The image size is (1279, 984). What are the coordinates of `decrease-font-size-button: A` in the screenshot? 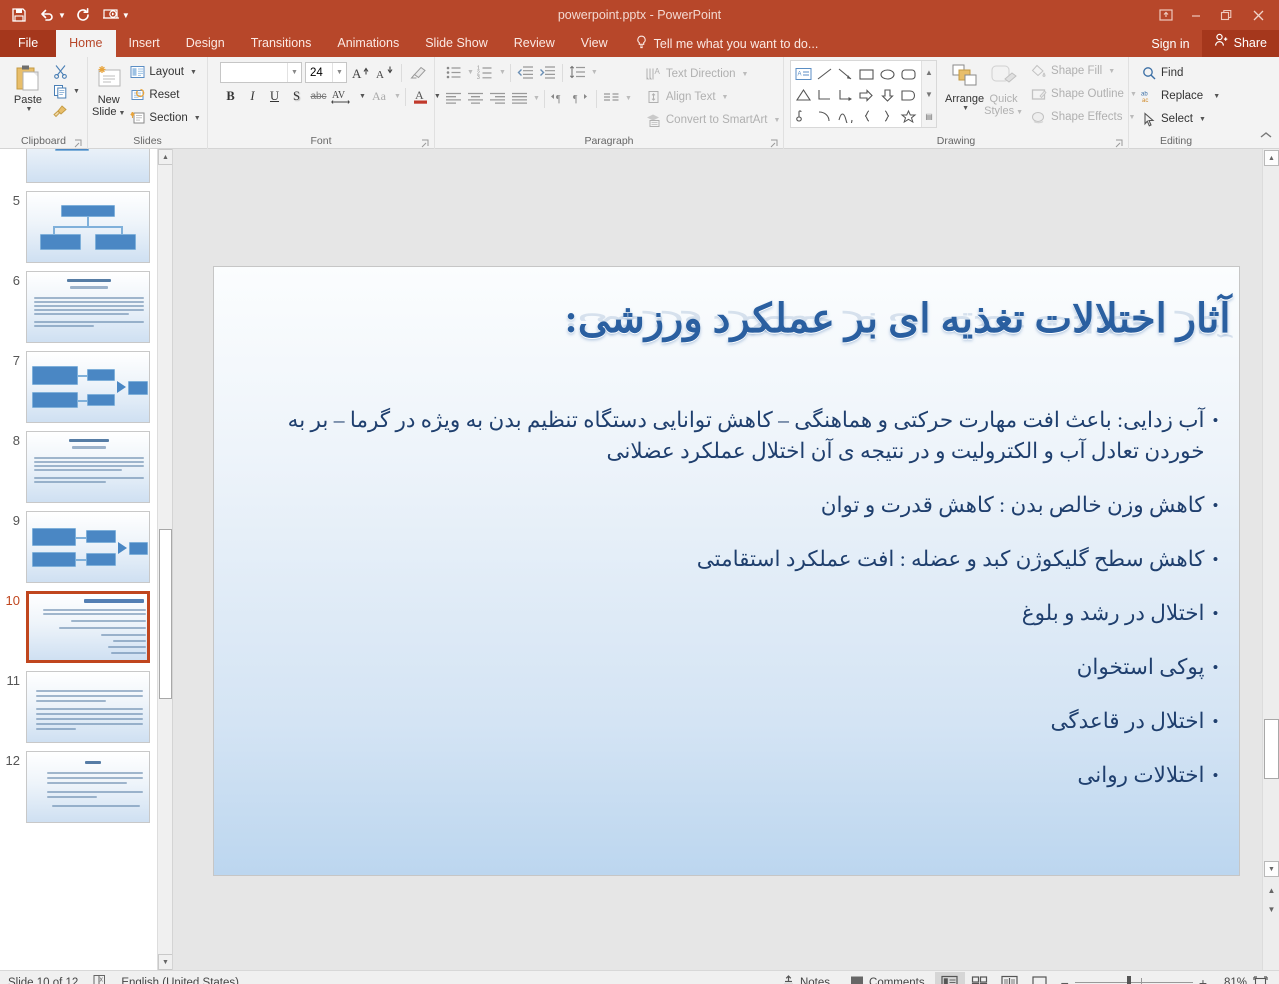 It's located at (384, 72).